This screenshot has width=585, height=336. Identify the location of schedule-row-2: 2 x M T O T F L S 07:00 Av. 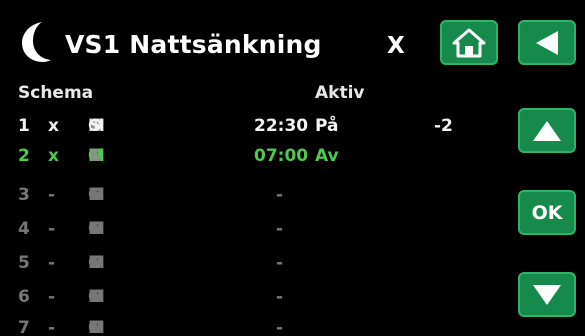
(257, 159).